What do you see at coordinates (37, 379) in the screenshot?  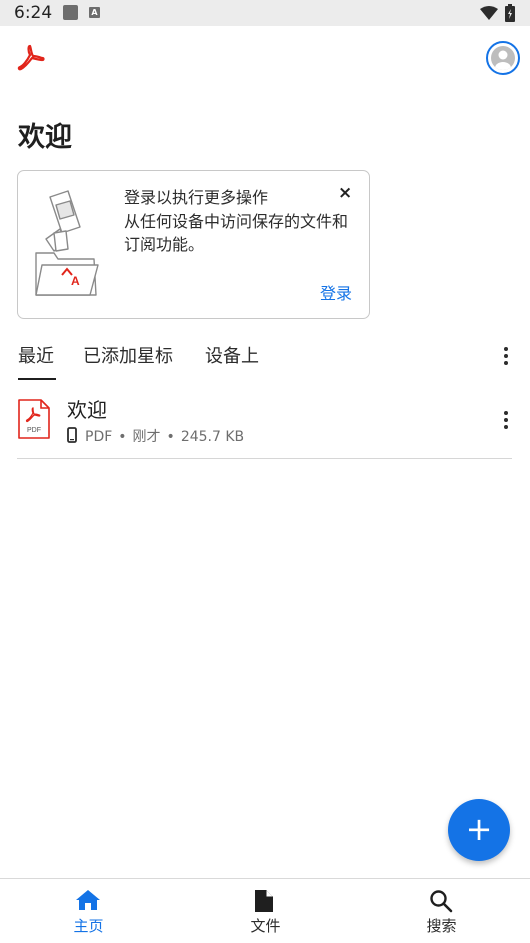 I see `active-tab-indicator` at bounding box center [37, 379].